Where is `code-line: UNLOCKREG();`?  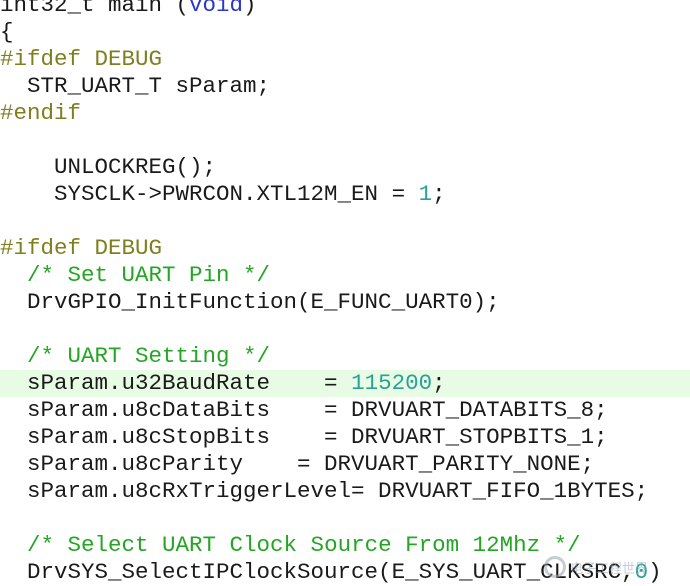 code-line: UNLOCKREG(); is located at coordinates (345, 167).